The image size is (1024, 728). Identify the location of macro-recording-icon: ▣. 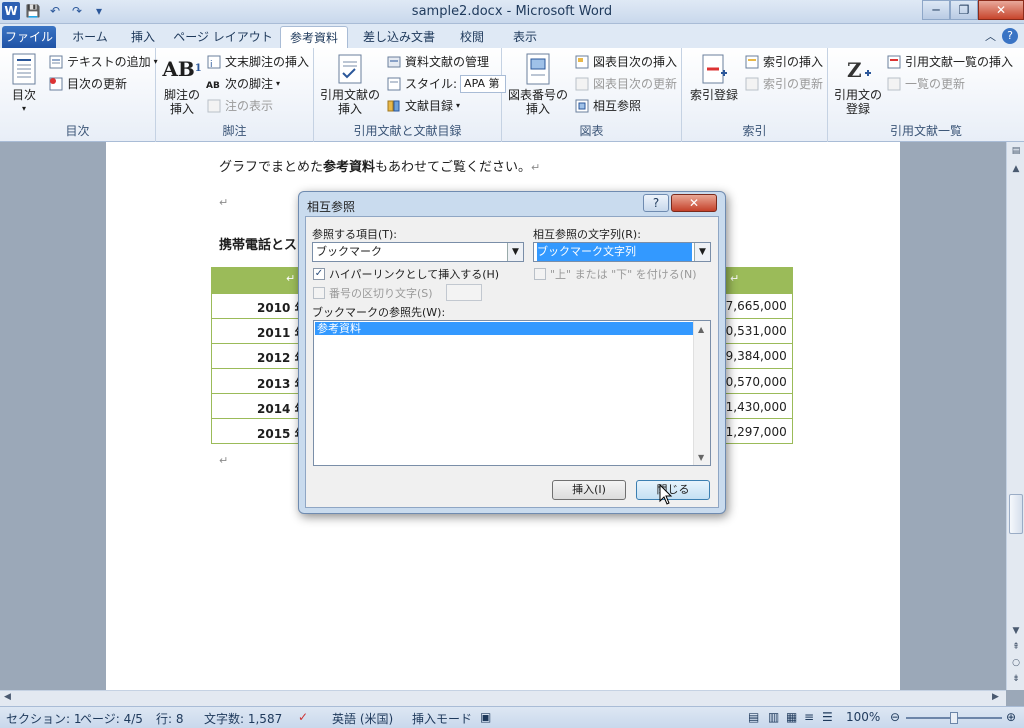
(485, 717).